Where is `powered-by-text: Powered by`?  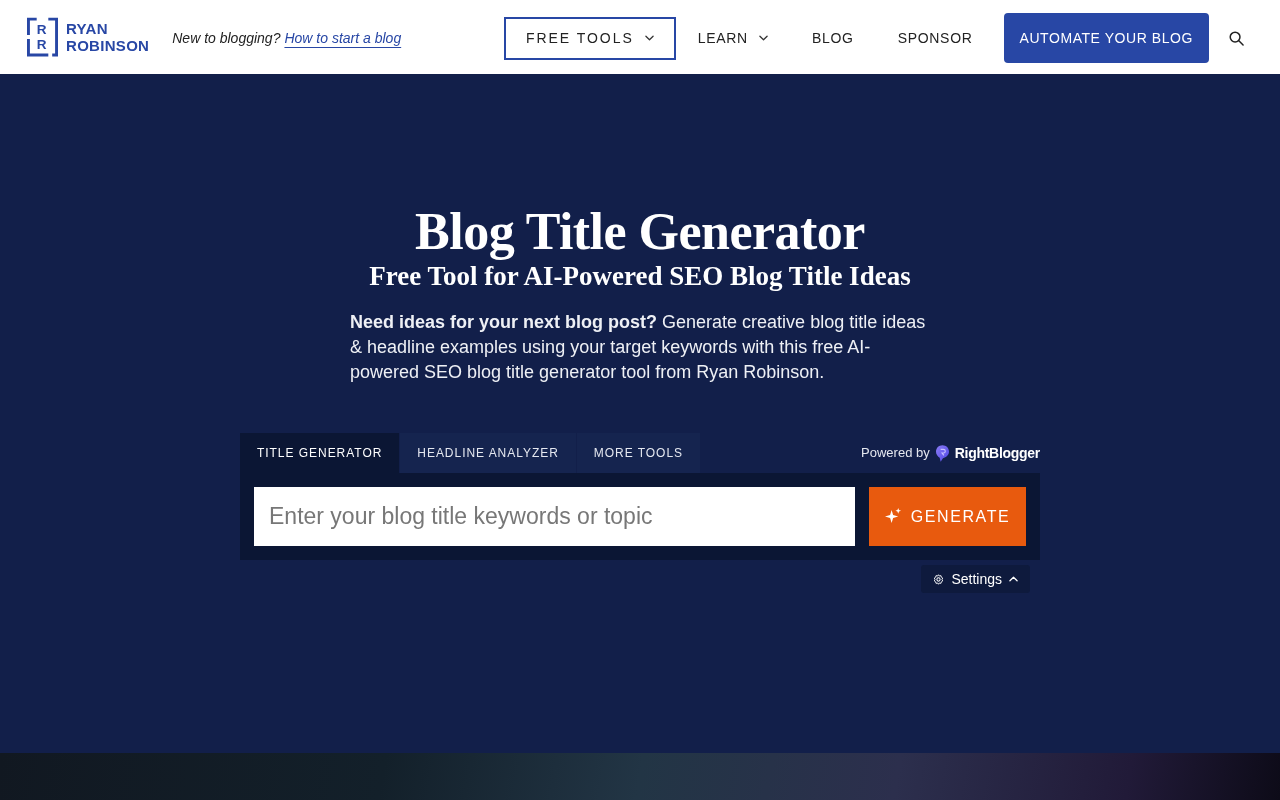
powered-by-text: Powered by is located at coordinates (895, 453).